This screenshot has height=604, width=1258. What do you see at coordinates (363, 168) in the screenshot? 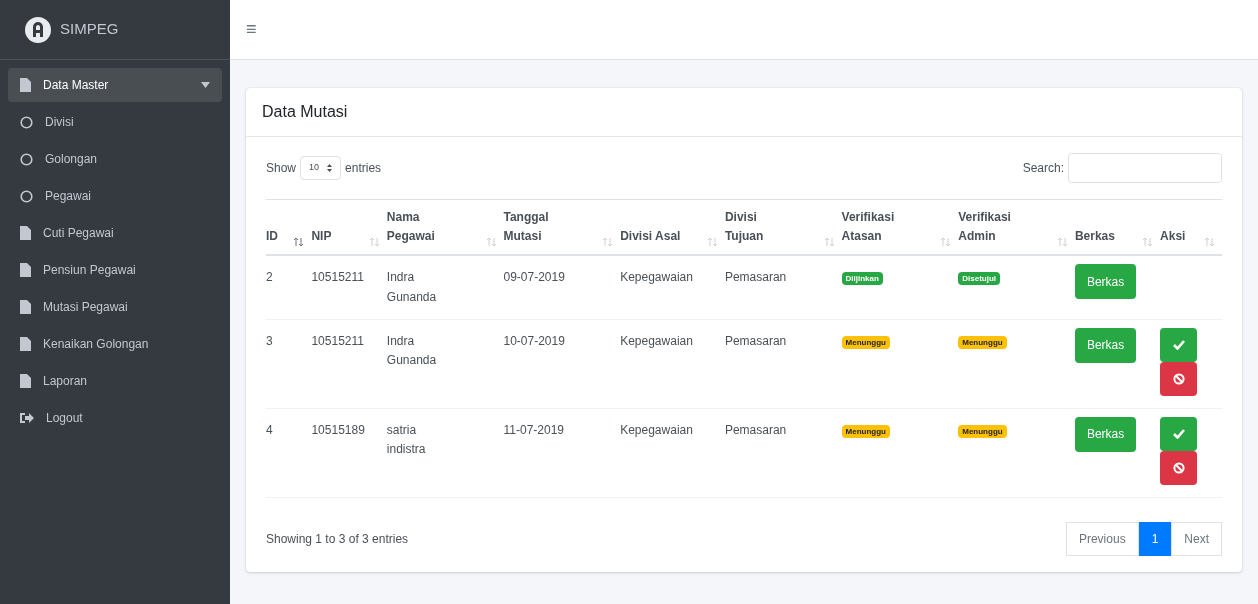
I see `entries-label: entries` at bounding box center [363, 168].